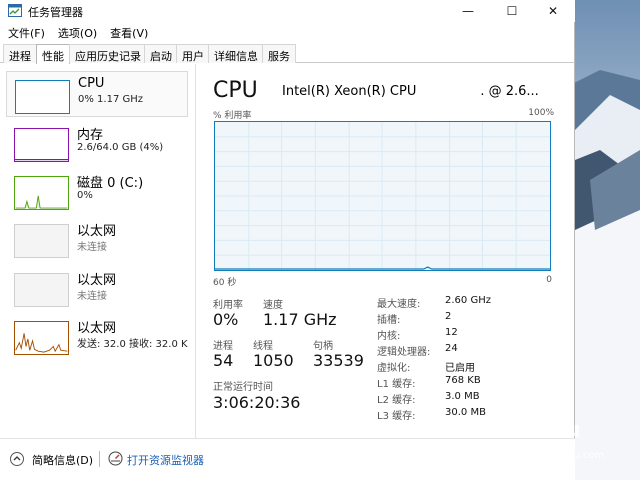 This screenshot has width=640, height=480. I want to click on utilization-value: 0%, so click(226, 319).